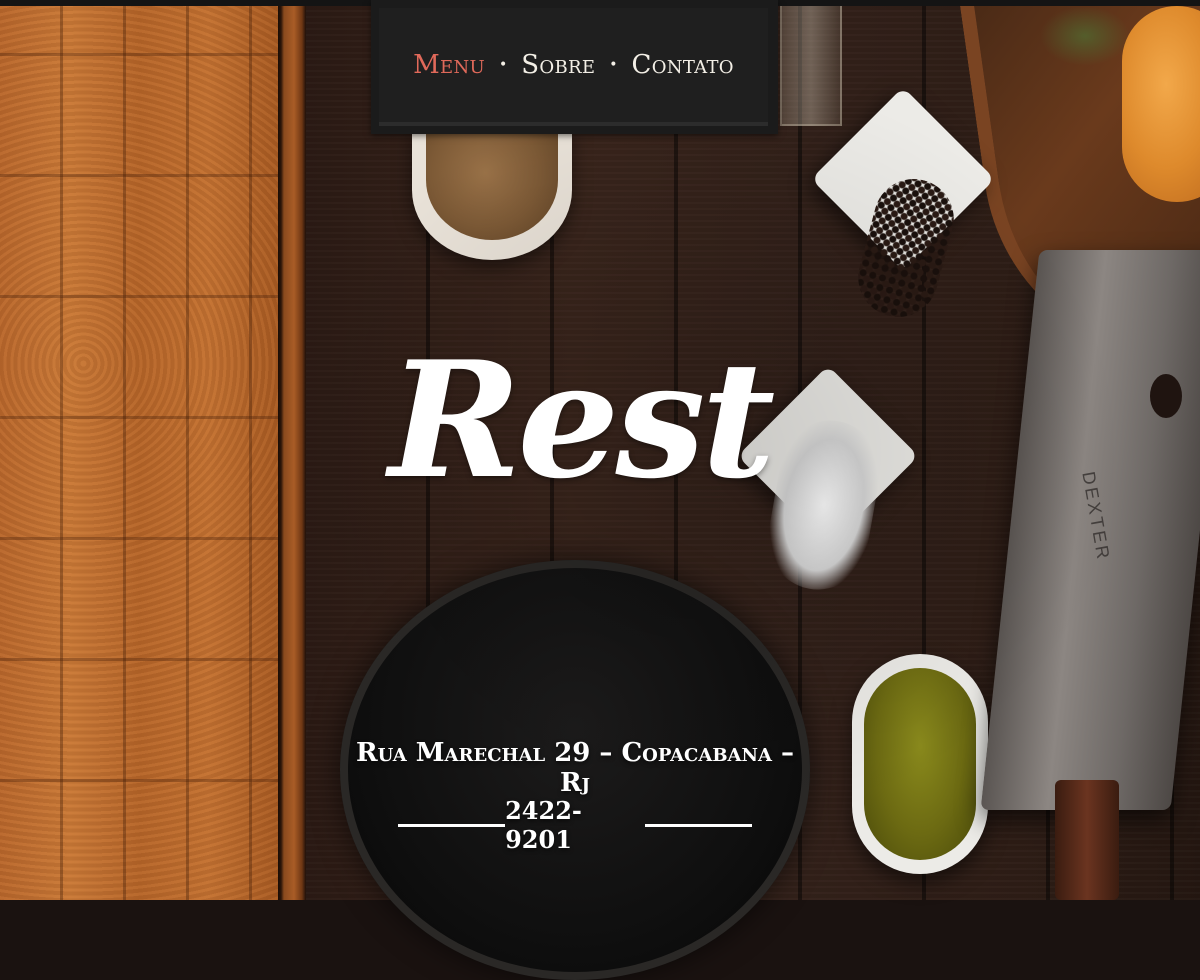 The width and height of the screenshot is (1200, 980). I want to click on nav-bar: Menu • Sobre • Contato, so click(573, 67).